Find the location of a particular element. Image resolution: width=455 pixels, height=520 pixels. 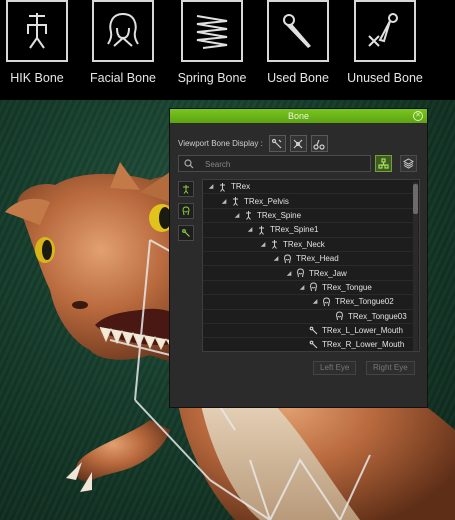

tree-row-label: TRex_Neck is located at coordinates (304, 244).